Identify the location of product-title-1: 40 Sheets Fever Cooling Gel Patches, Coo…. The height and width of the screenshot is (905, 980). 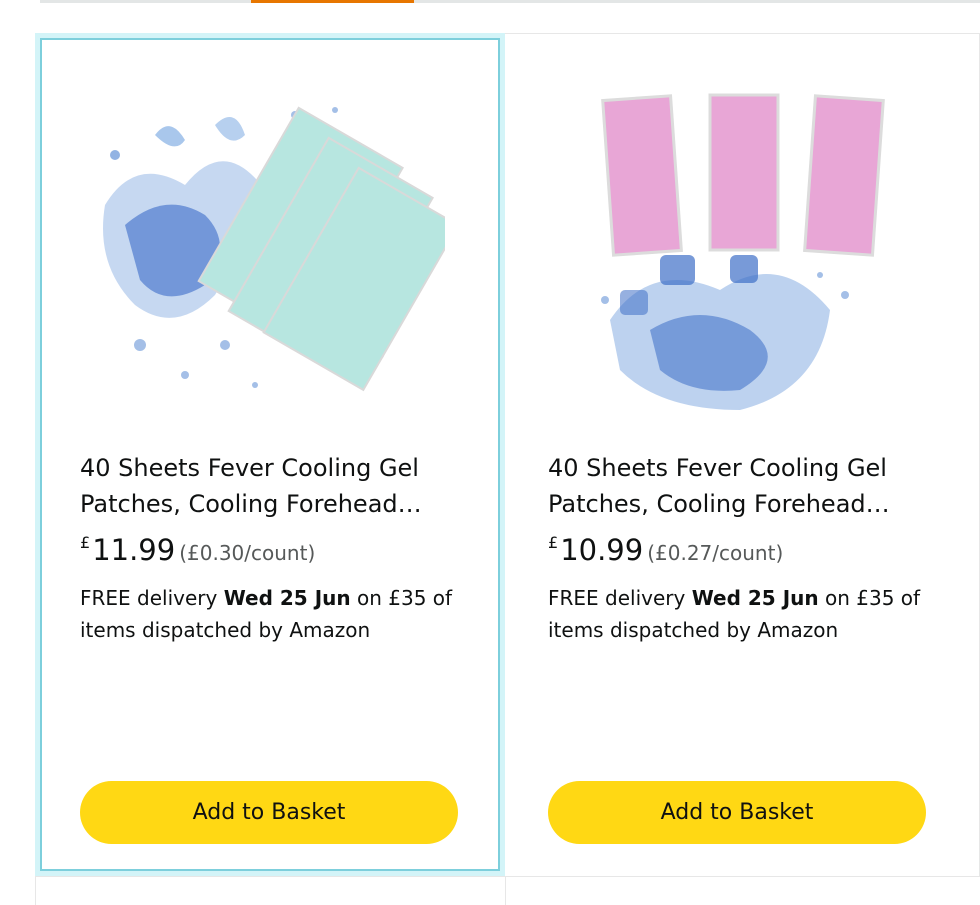
(270, 486).